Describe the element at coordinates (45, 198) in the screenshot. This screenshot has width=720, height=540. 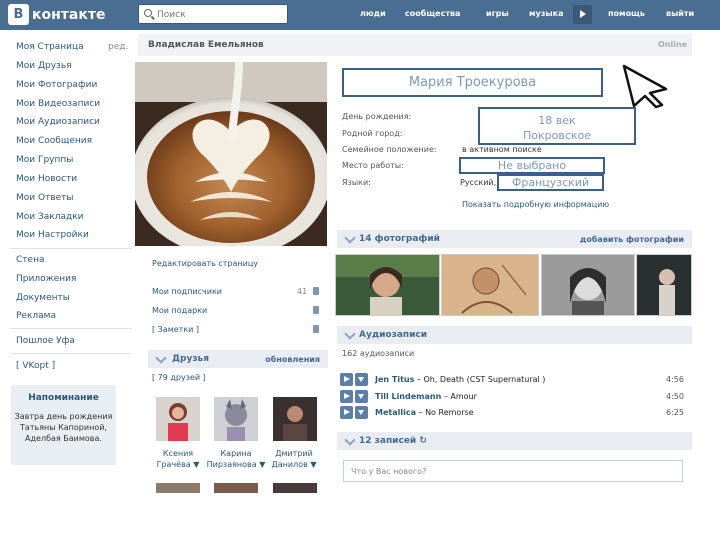
I see `sidebar-item-answers: Мои Ответы` at that location.